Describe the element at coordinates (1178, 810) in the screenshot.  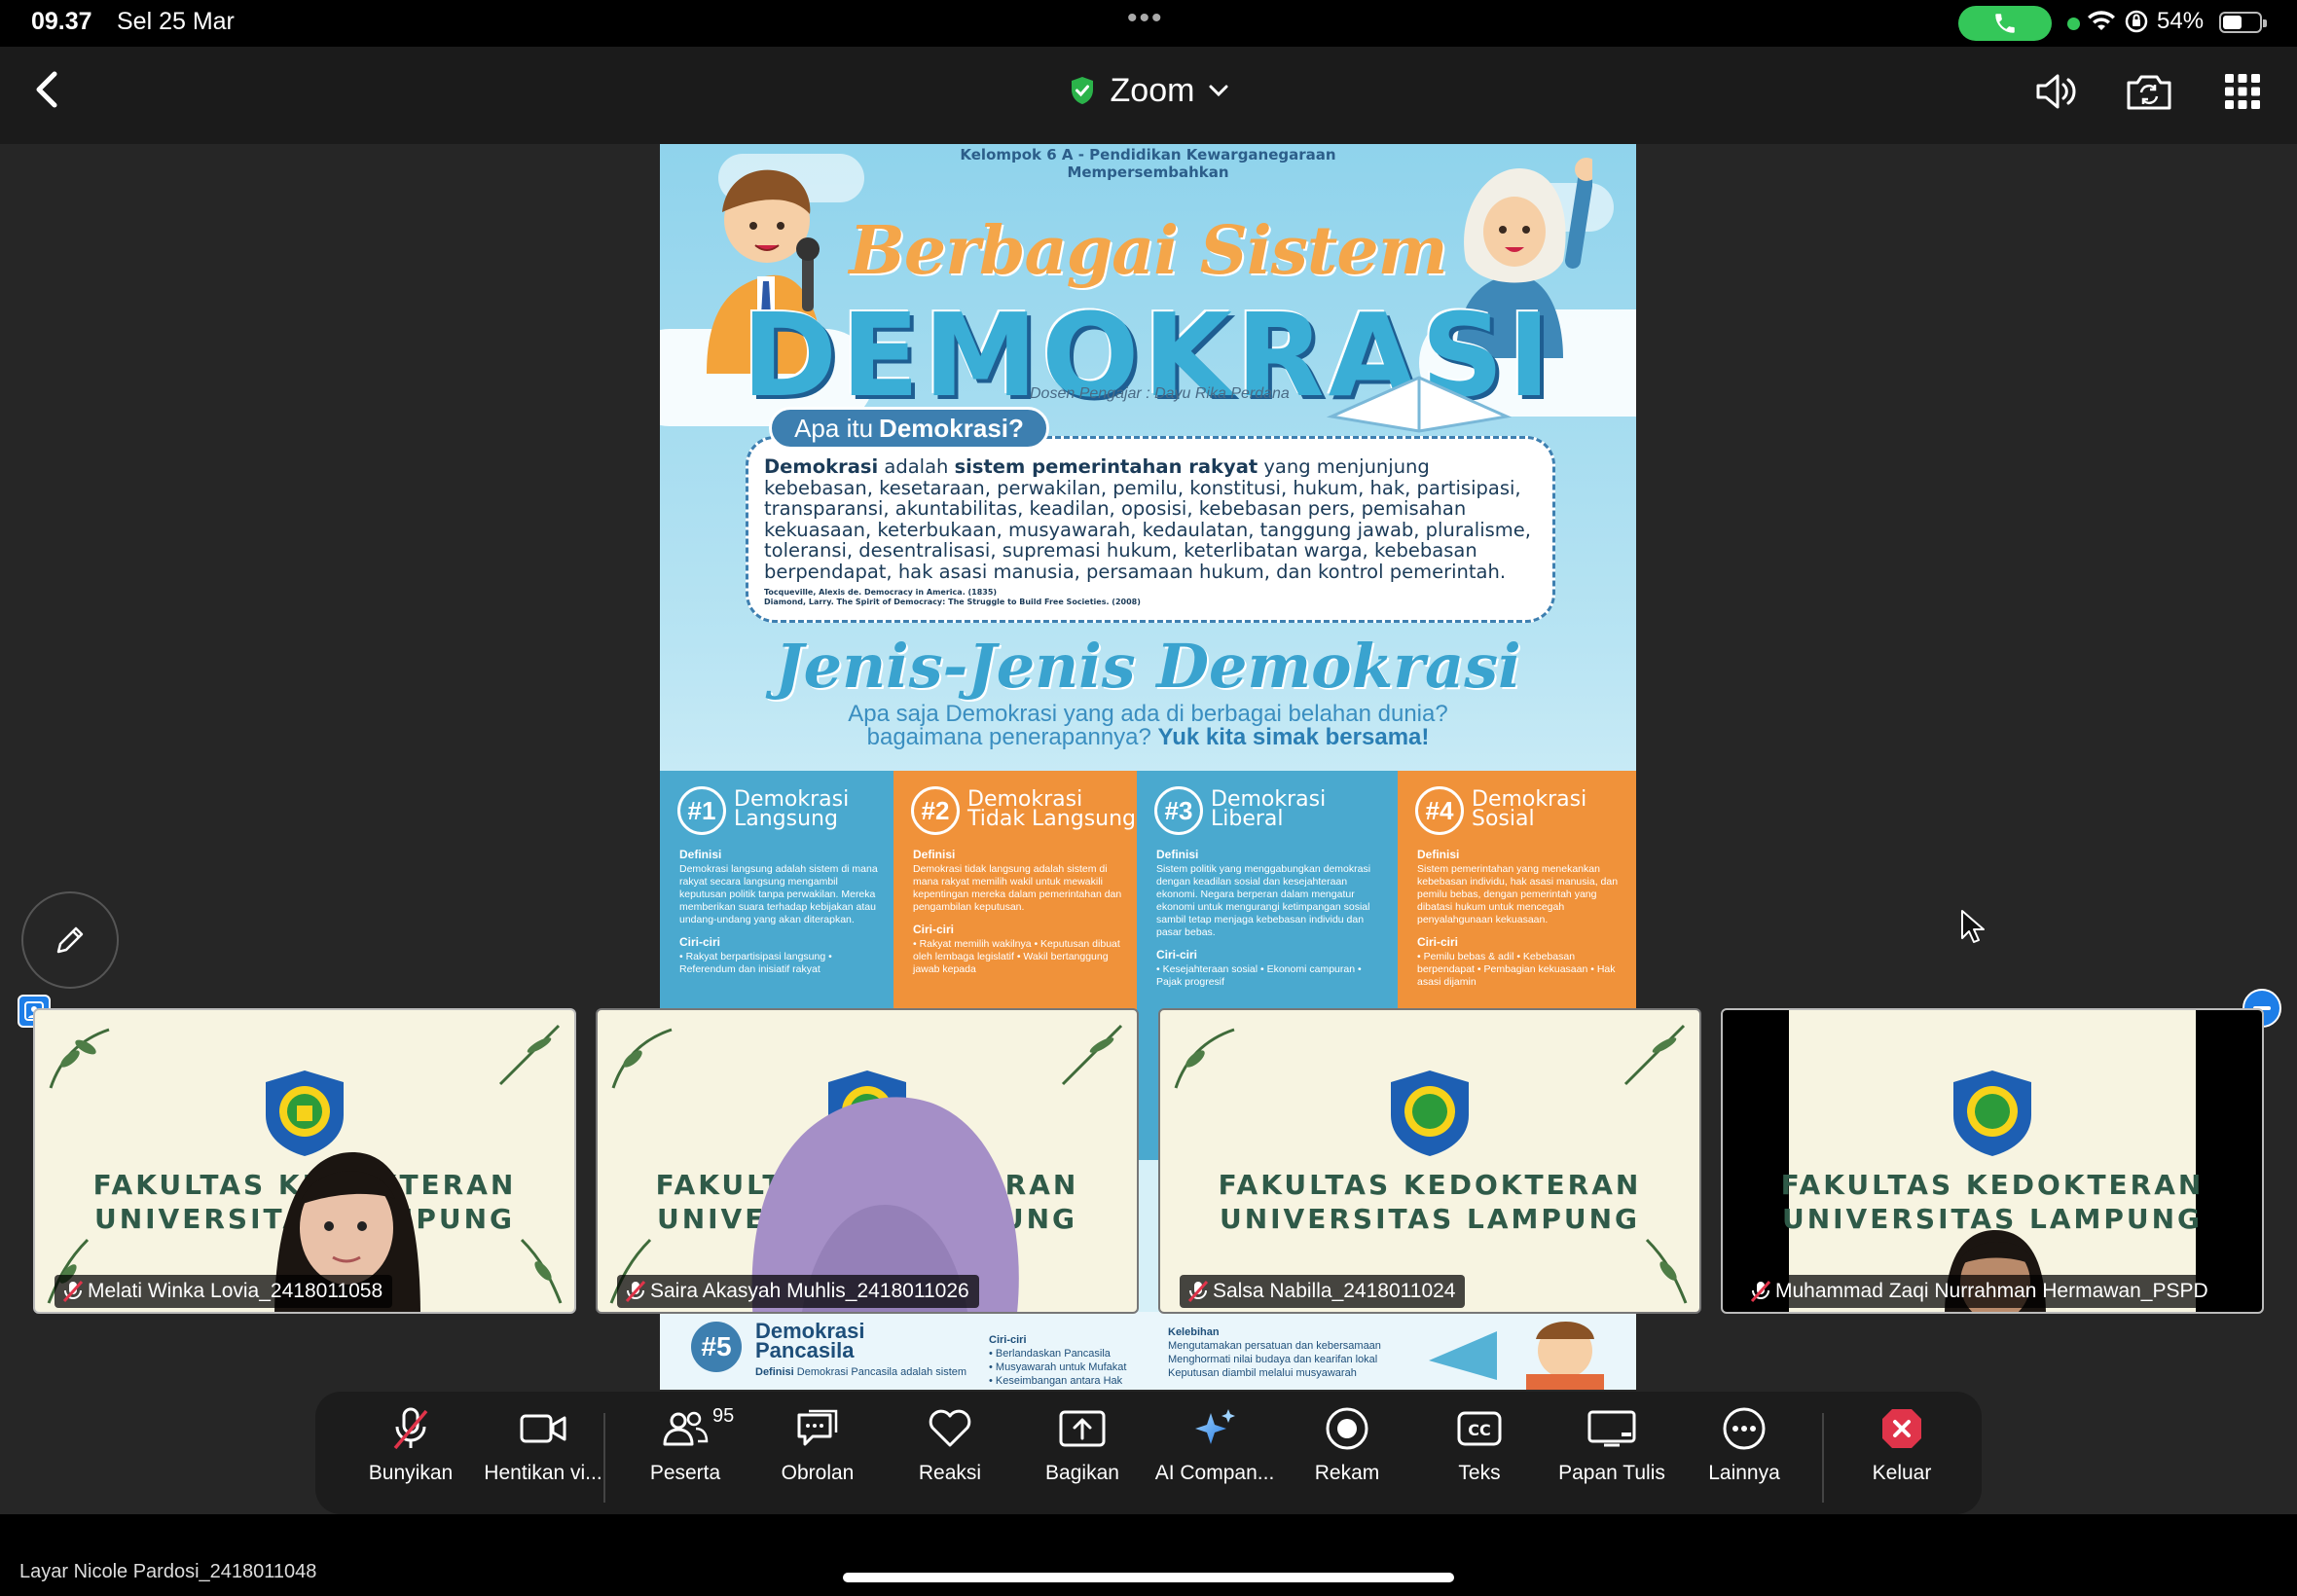
I see `column-num: #3` at that location.